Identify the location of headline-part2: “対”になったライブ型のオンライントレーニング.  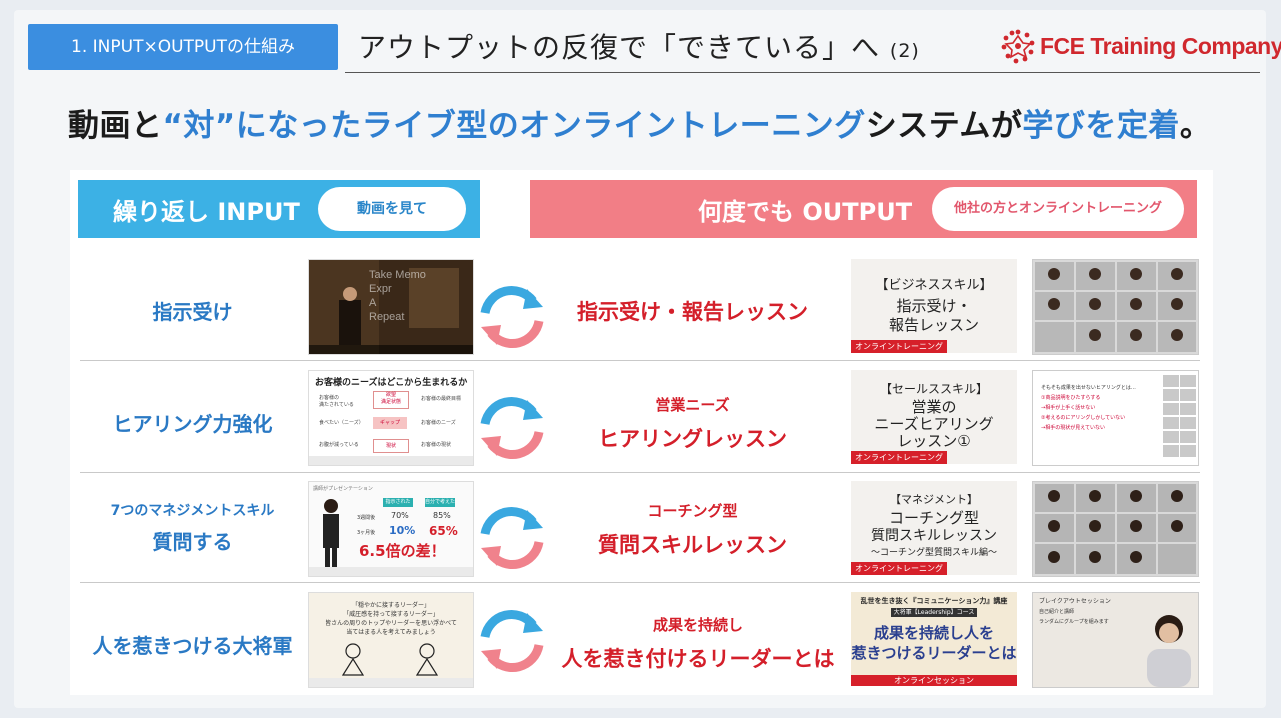
(514, 126).